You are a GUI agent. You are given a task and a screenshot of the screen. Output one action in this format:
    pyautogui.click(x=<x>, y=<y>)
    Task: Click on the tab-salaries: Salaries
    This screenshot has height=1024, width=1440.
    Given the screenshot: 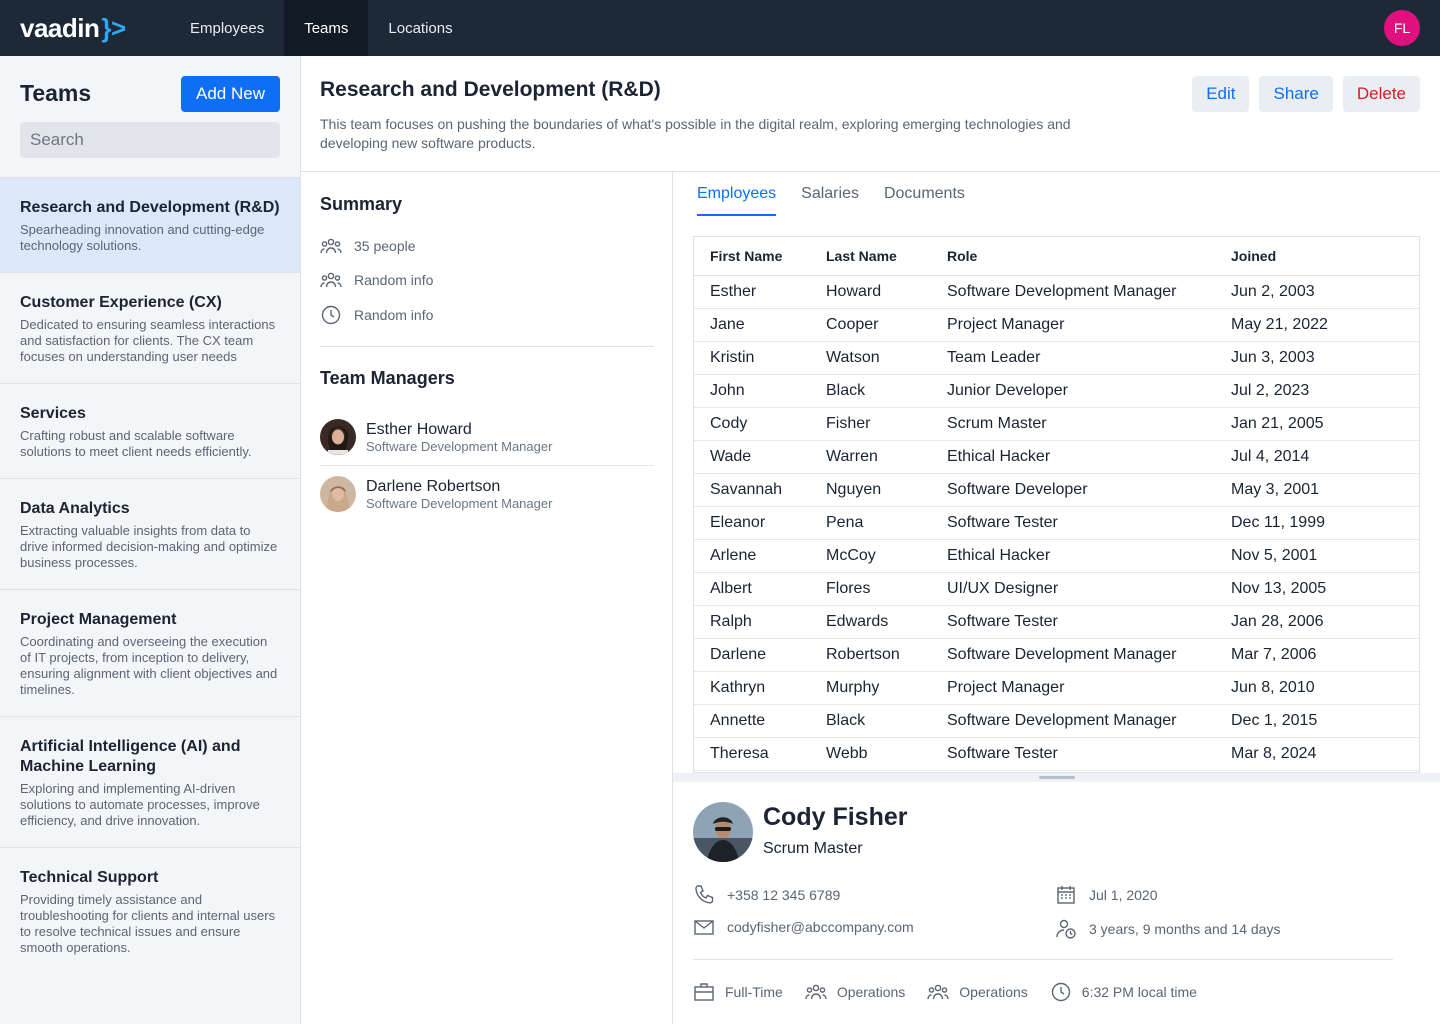 What is the action you would take?
    pyautogui.click(x=830, y=194)
    